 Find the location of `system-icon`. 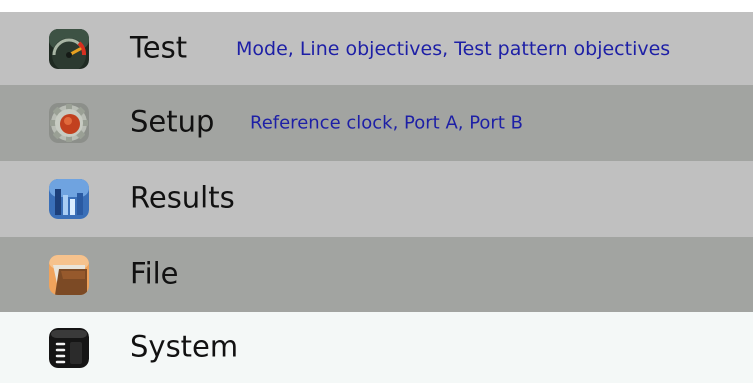

system-icon is located at coordinates (69, 347).